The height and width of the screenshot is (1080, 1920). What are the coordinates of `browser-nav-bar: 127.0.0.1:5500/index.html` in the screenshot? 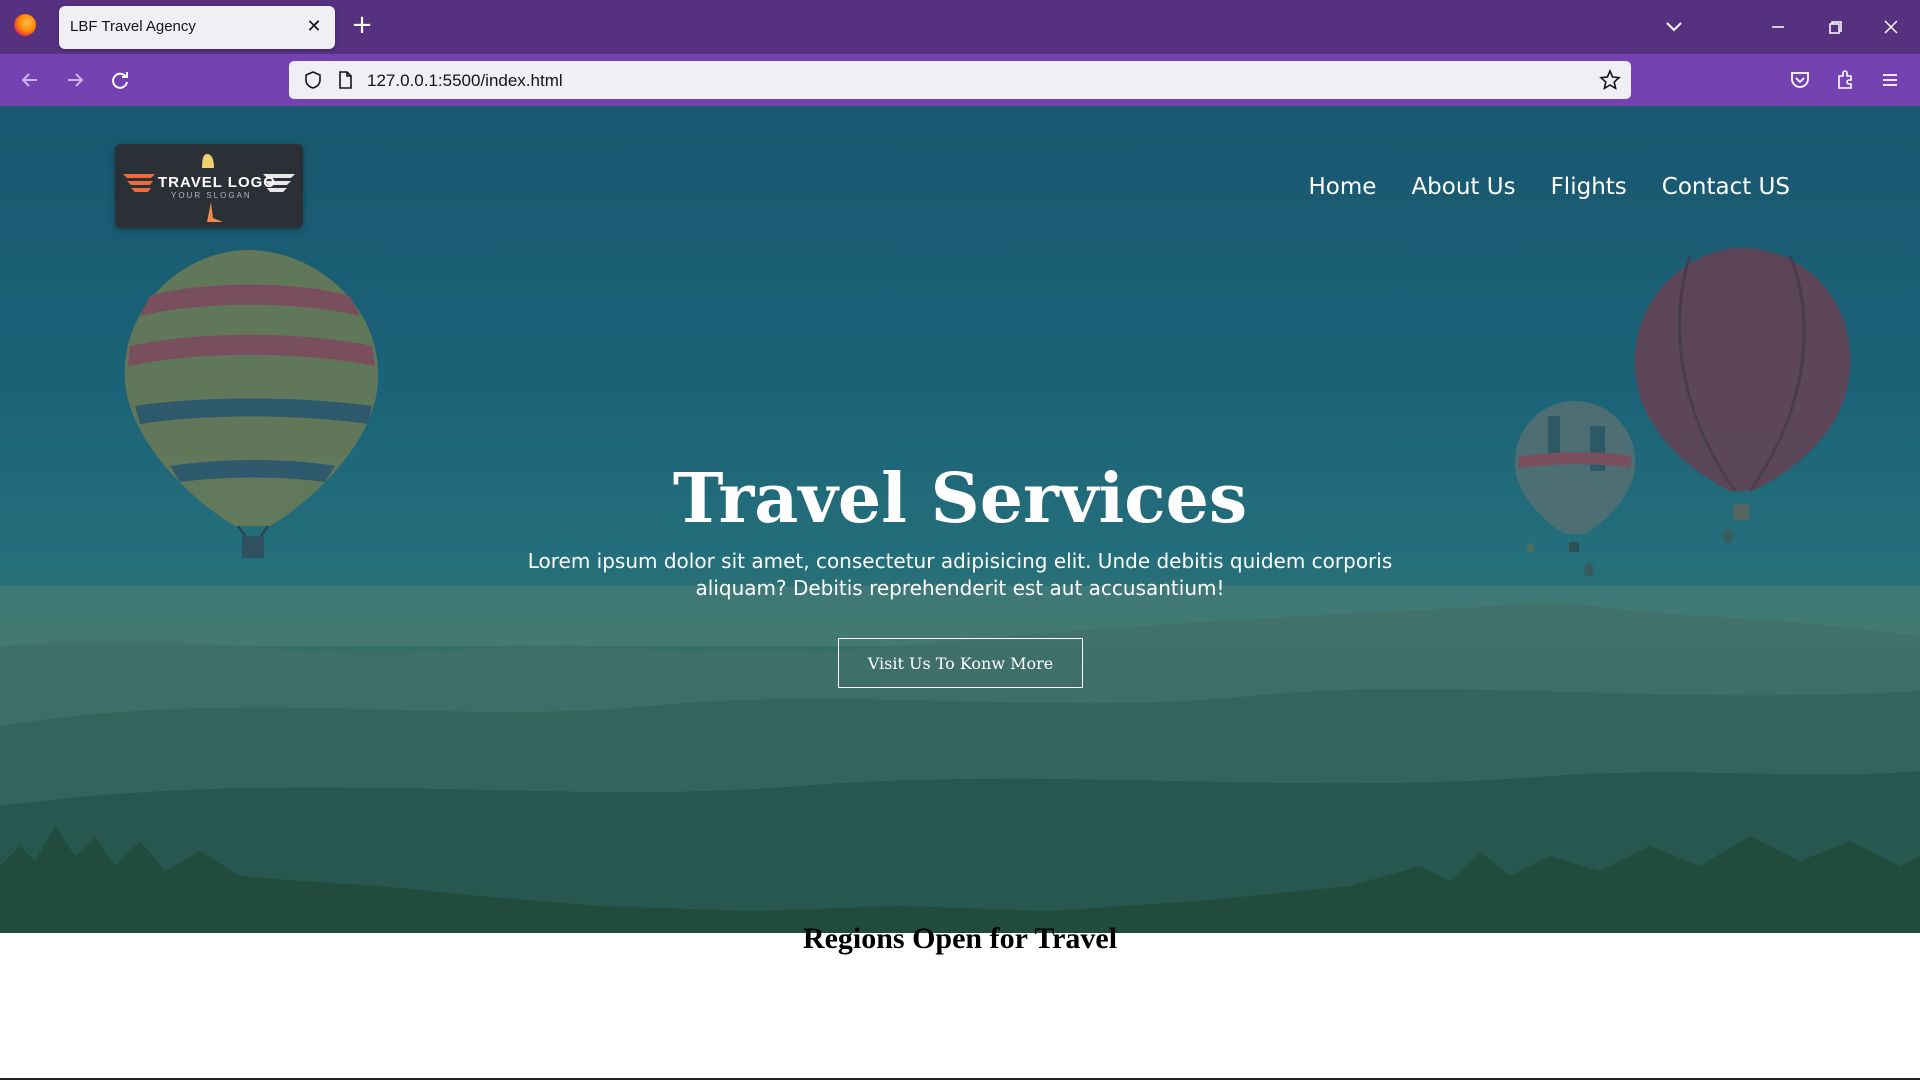 It's located at (960, 80).